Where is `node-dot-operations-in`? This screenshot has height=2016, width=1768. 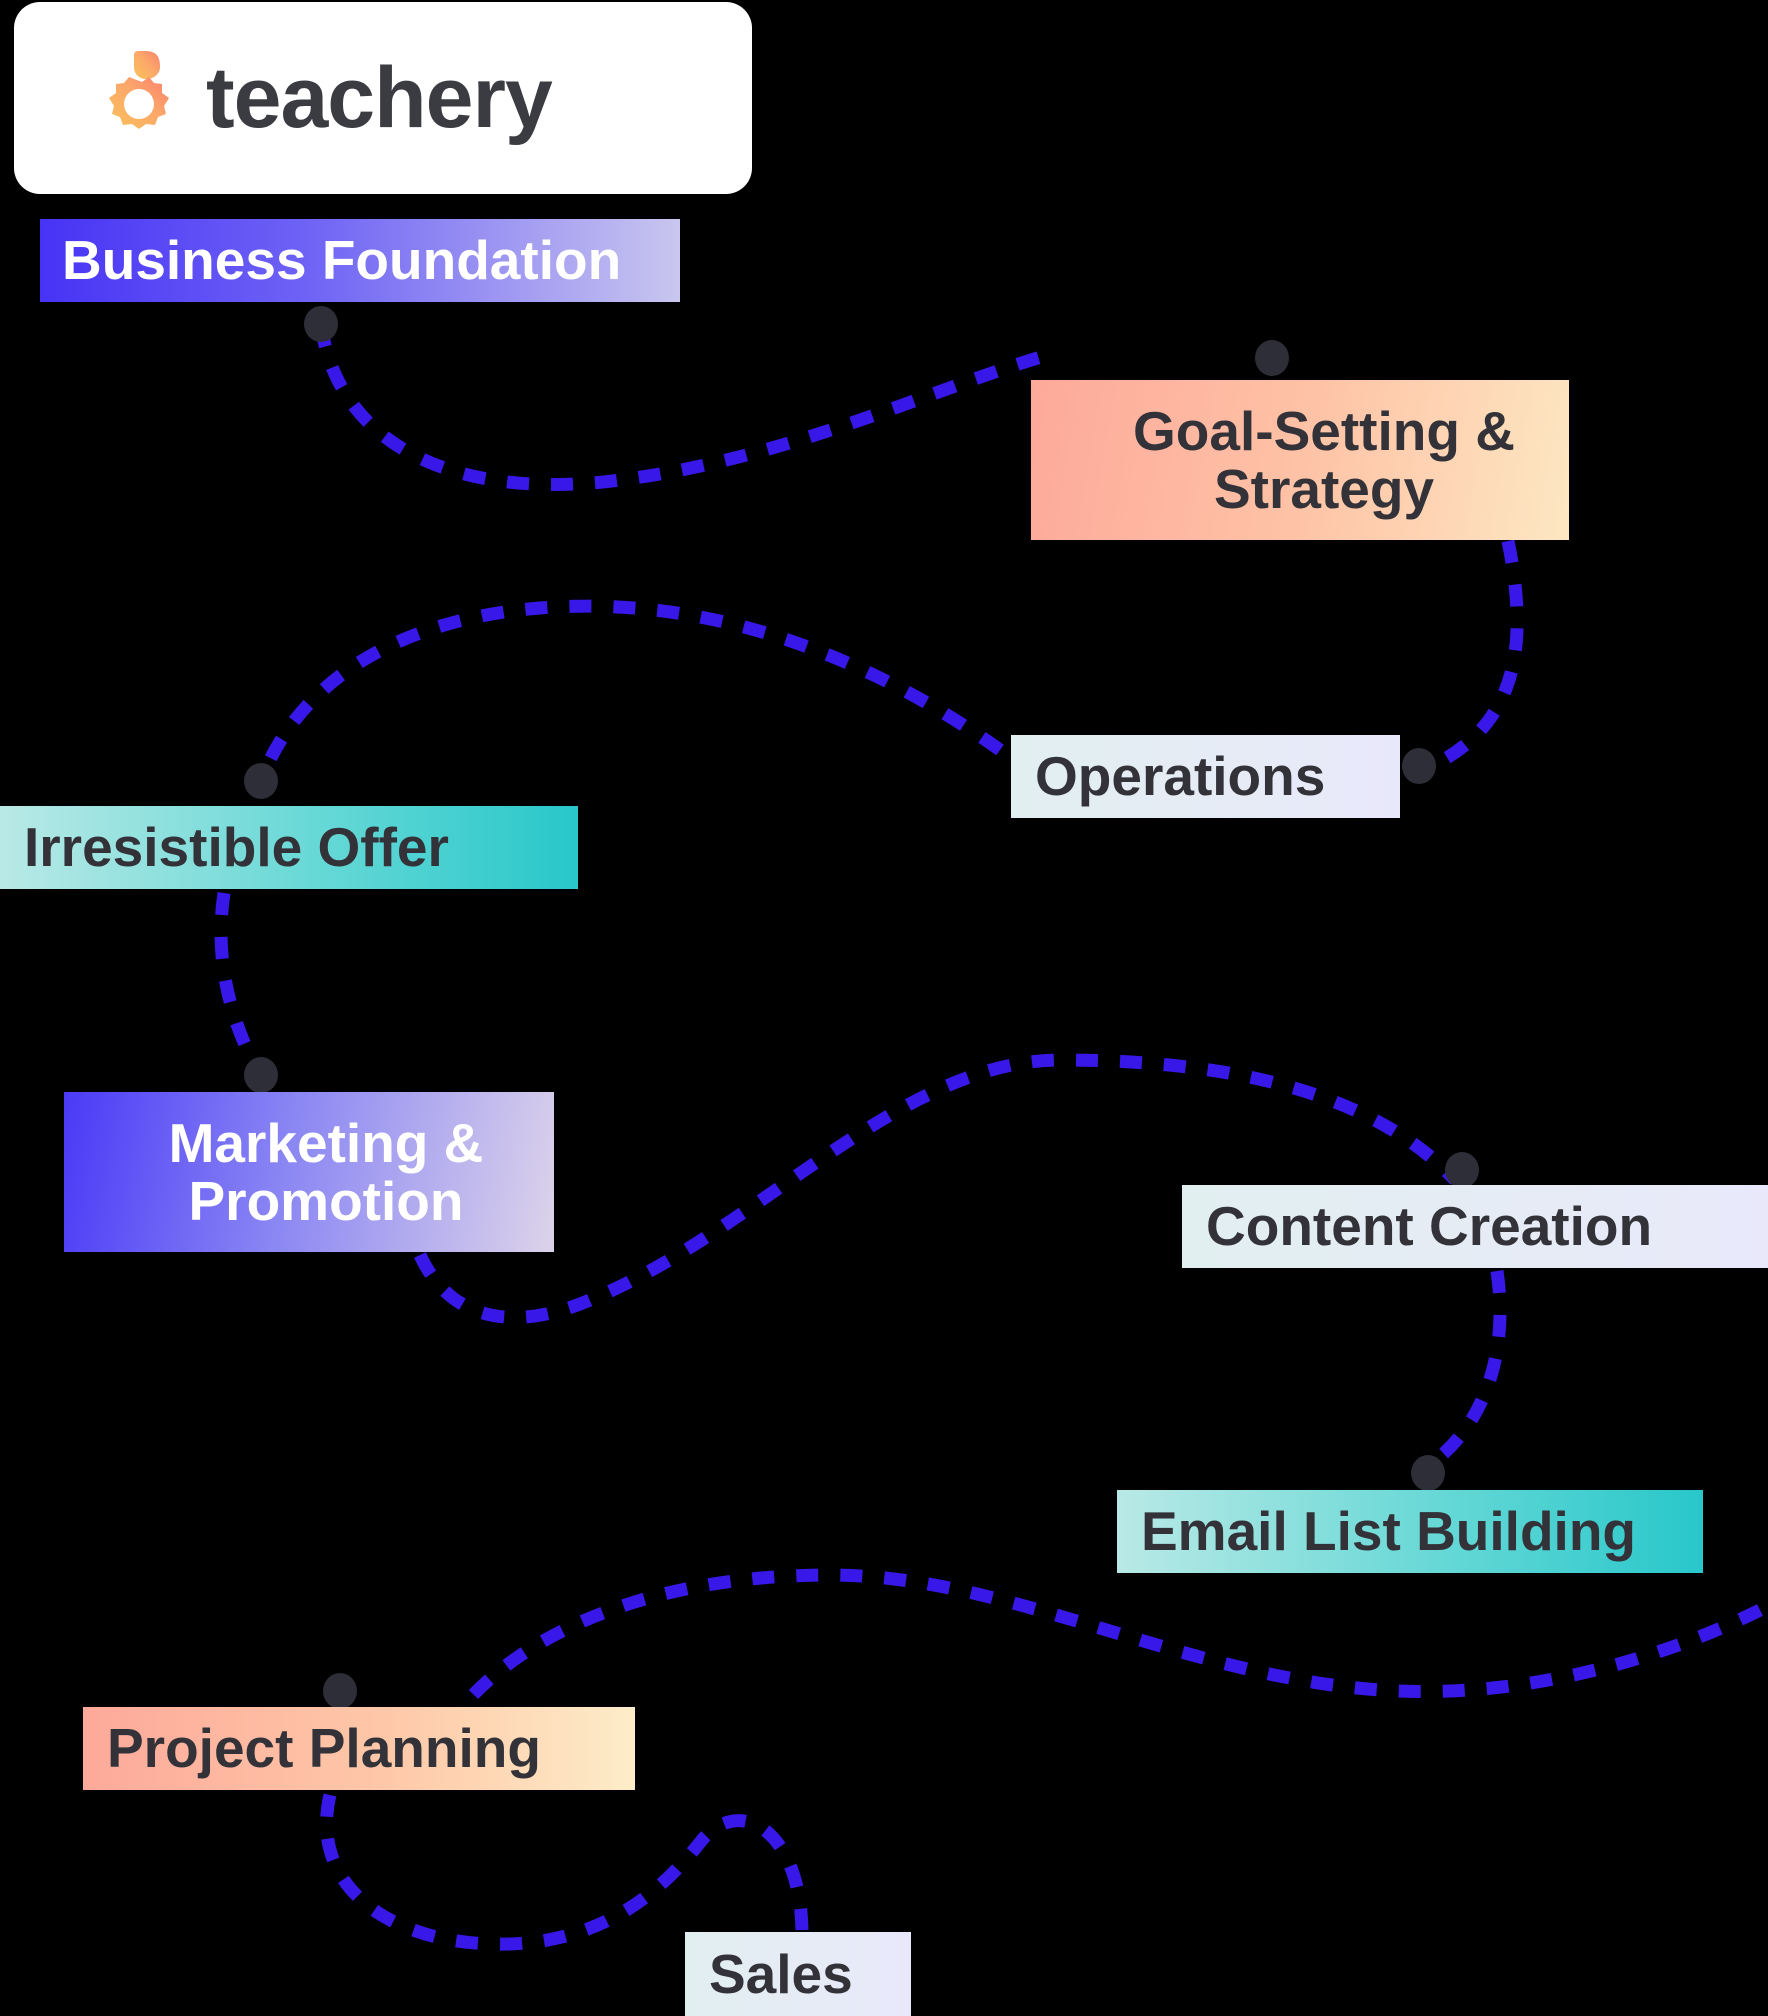 node-dot-operations-in is located at coordinates (1419, 766).